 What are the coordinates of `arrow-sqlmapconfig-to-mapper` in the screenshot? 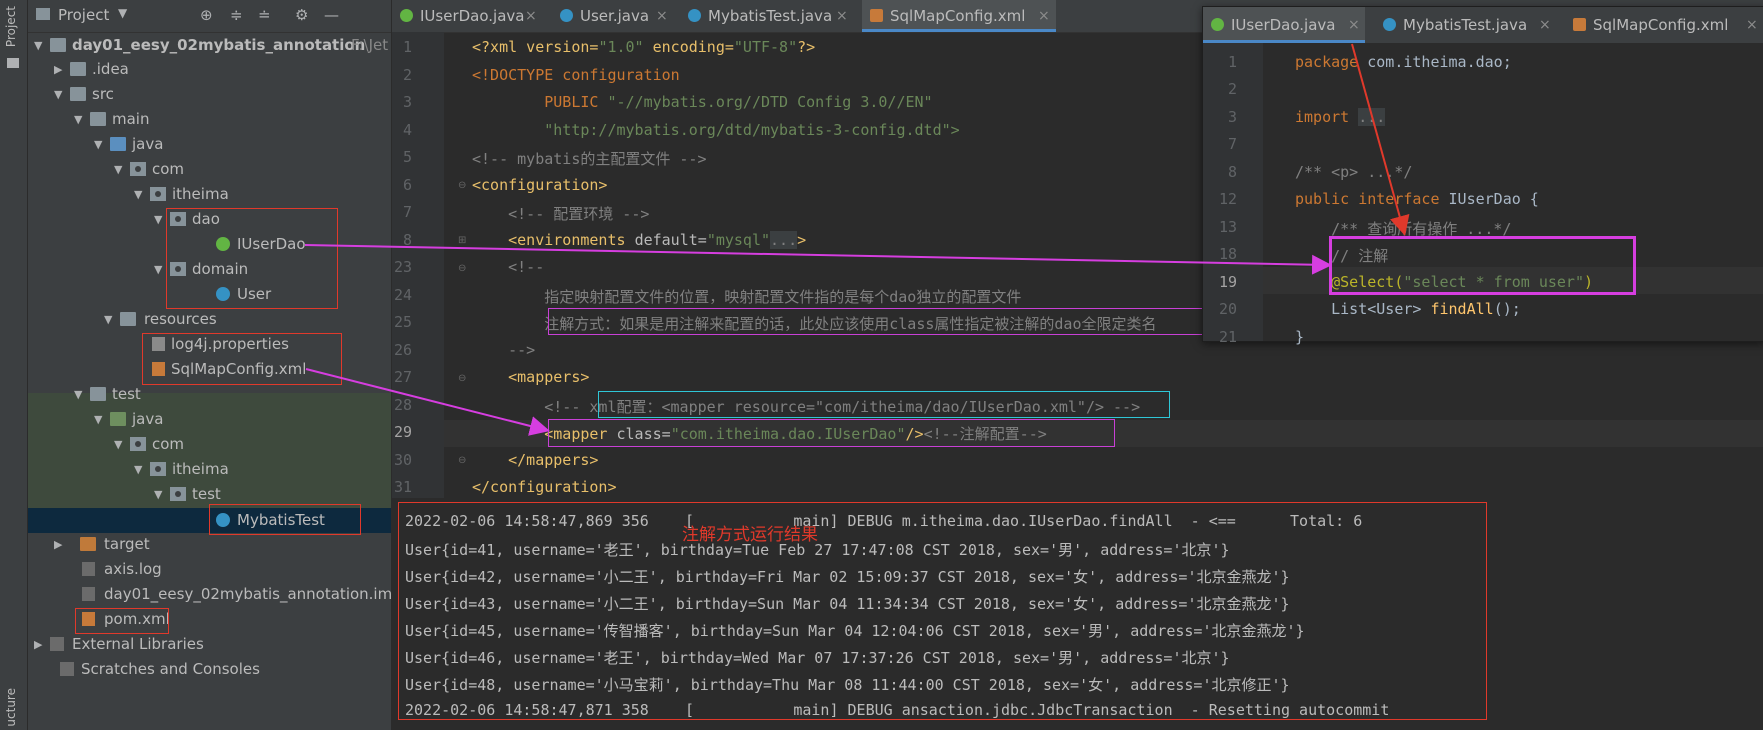 It's located at (427, 402).